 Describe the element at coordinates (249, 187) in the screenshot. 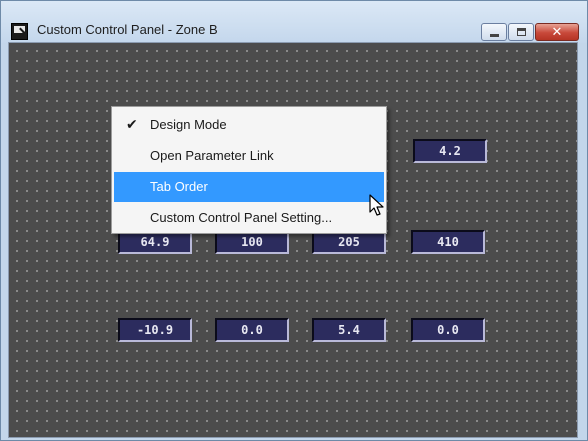

I see `menu-item-tab-order: Tab Order` at that location.